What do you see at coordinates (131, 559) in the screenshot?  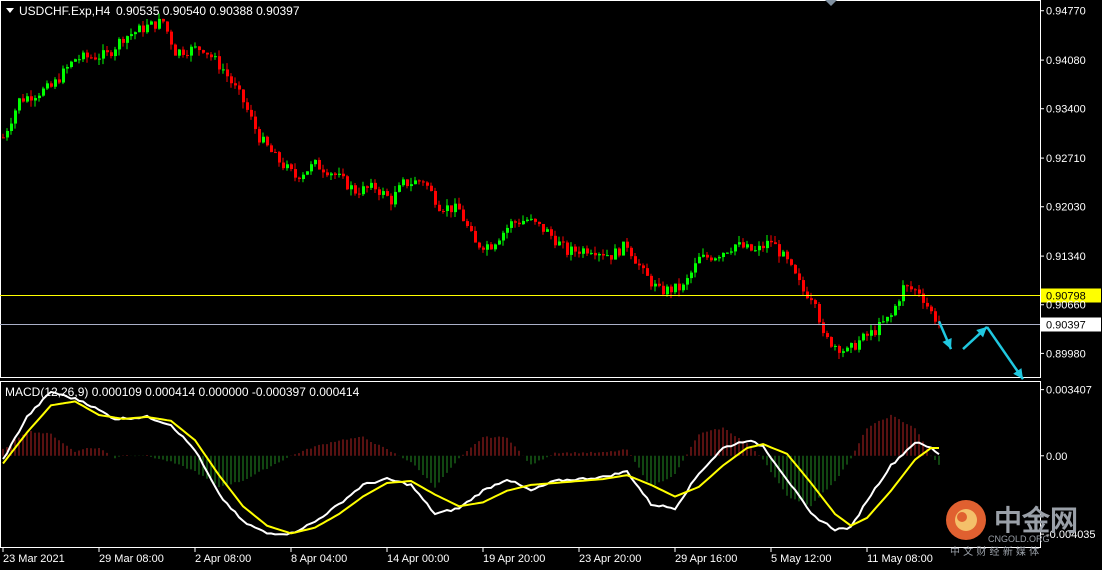 I see `x-tick-label: 29 Mar 08:00` at bounding box center [131, 559].